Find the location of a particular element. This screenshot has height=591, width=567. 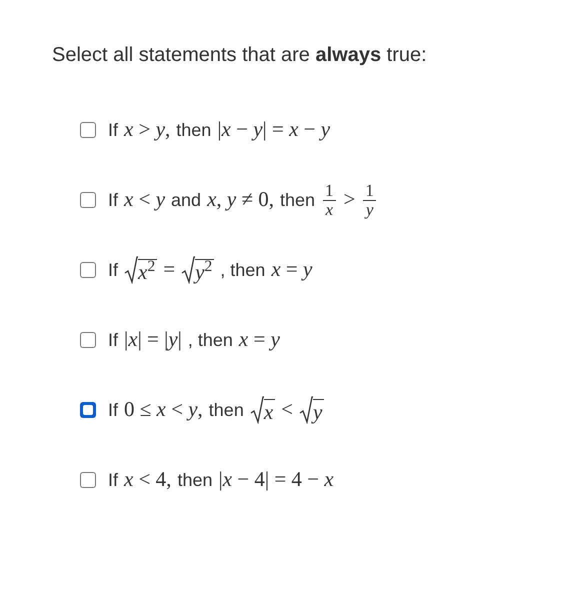

math-expression: = is located at coordinates (169, 270).